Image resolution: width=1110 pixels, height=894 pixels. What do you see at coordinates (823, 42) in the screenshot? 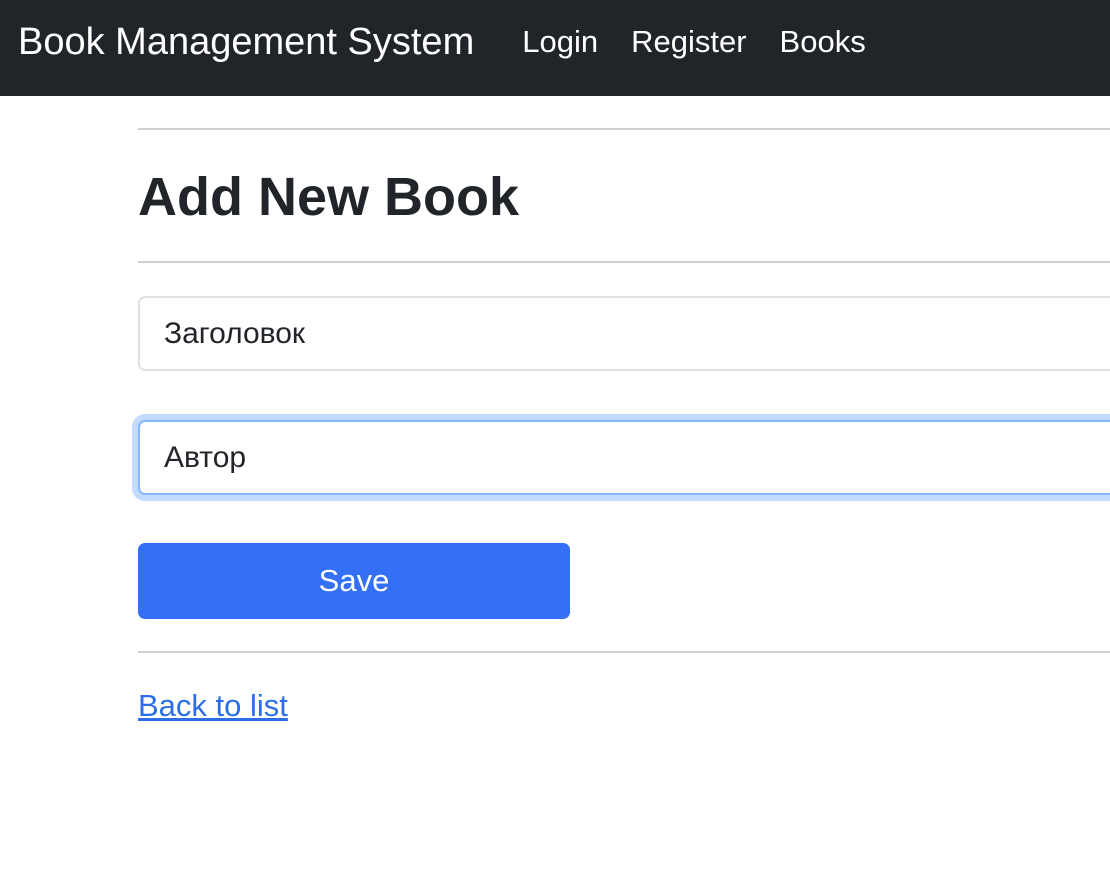
I see `nav-link-books: Books` at bounding box center [823, 42].